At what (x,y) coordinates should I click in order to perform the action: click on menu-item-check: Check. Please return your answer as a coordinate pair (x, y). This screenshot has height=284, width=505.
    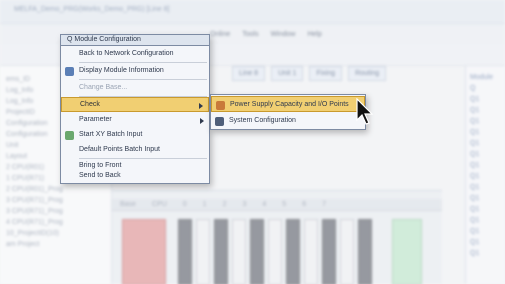
    Looking at the image, I should click on (135, 104).